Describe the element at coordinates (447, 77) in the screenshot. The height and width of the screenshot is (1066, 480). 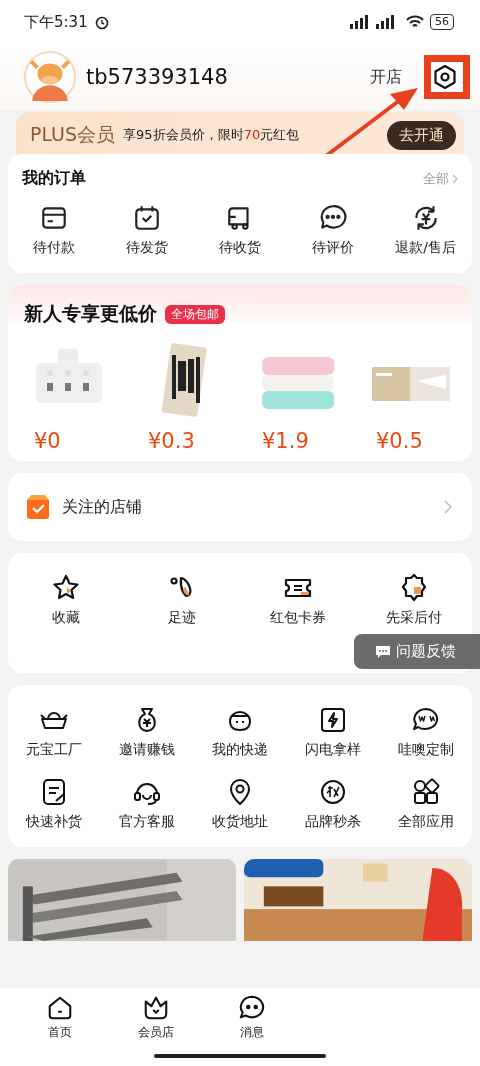
I see `highlight-frame` at that location.